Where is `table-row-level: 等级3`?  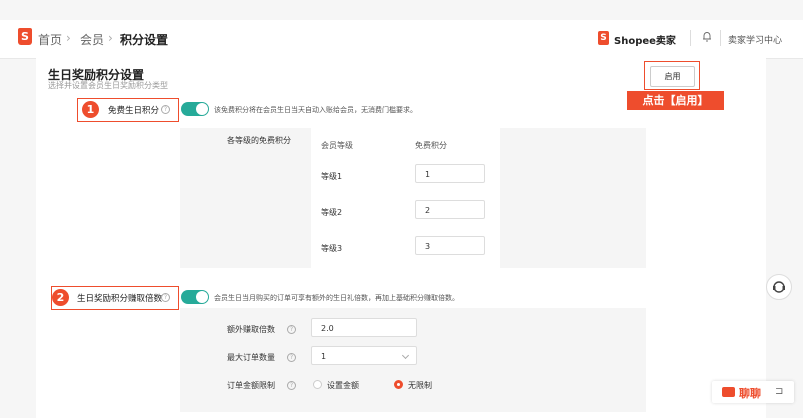
table-row-level: 等级3 is located at coordinates (332, 248).